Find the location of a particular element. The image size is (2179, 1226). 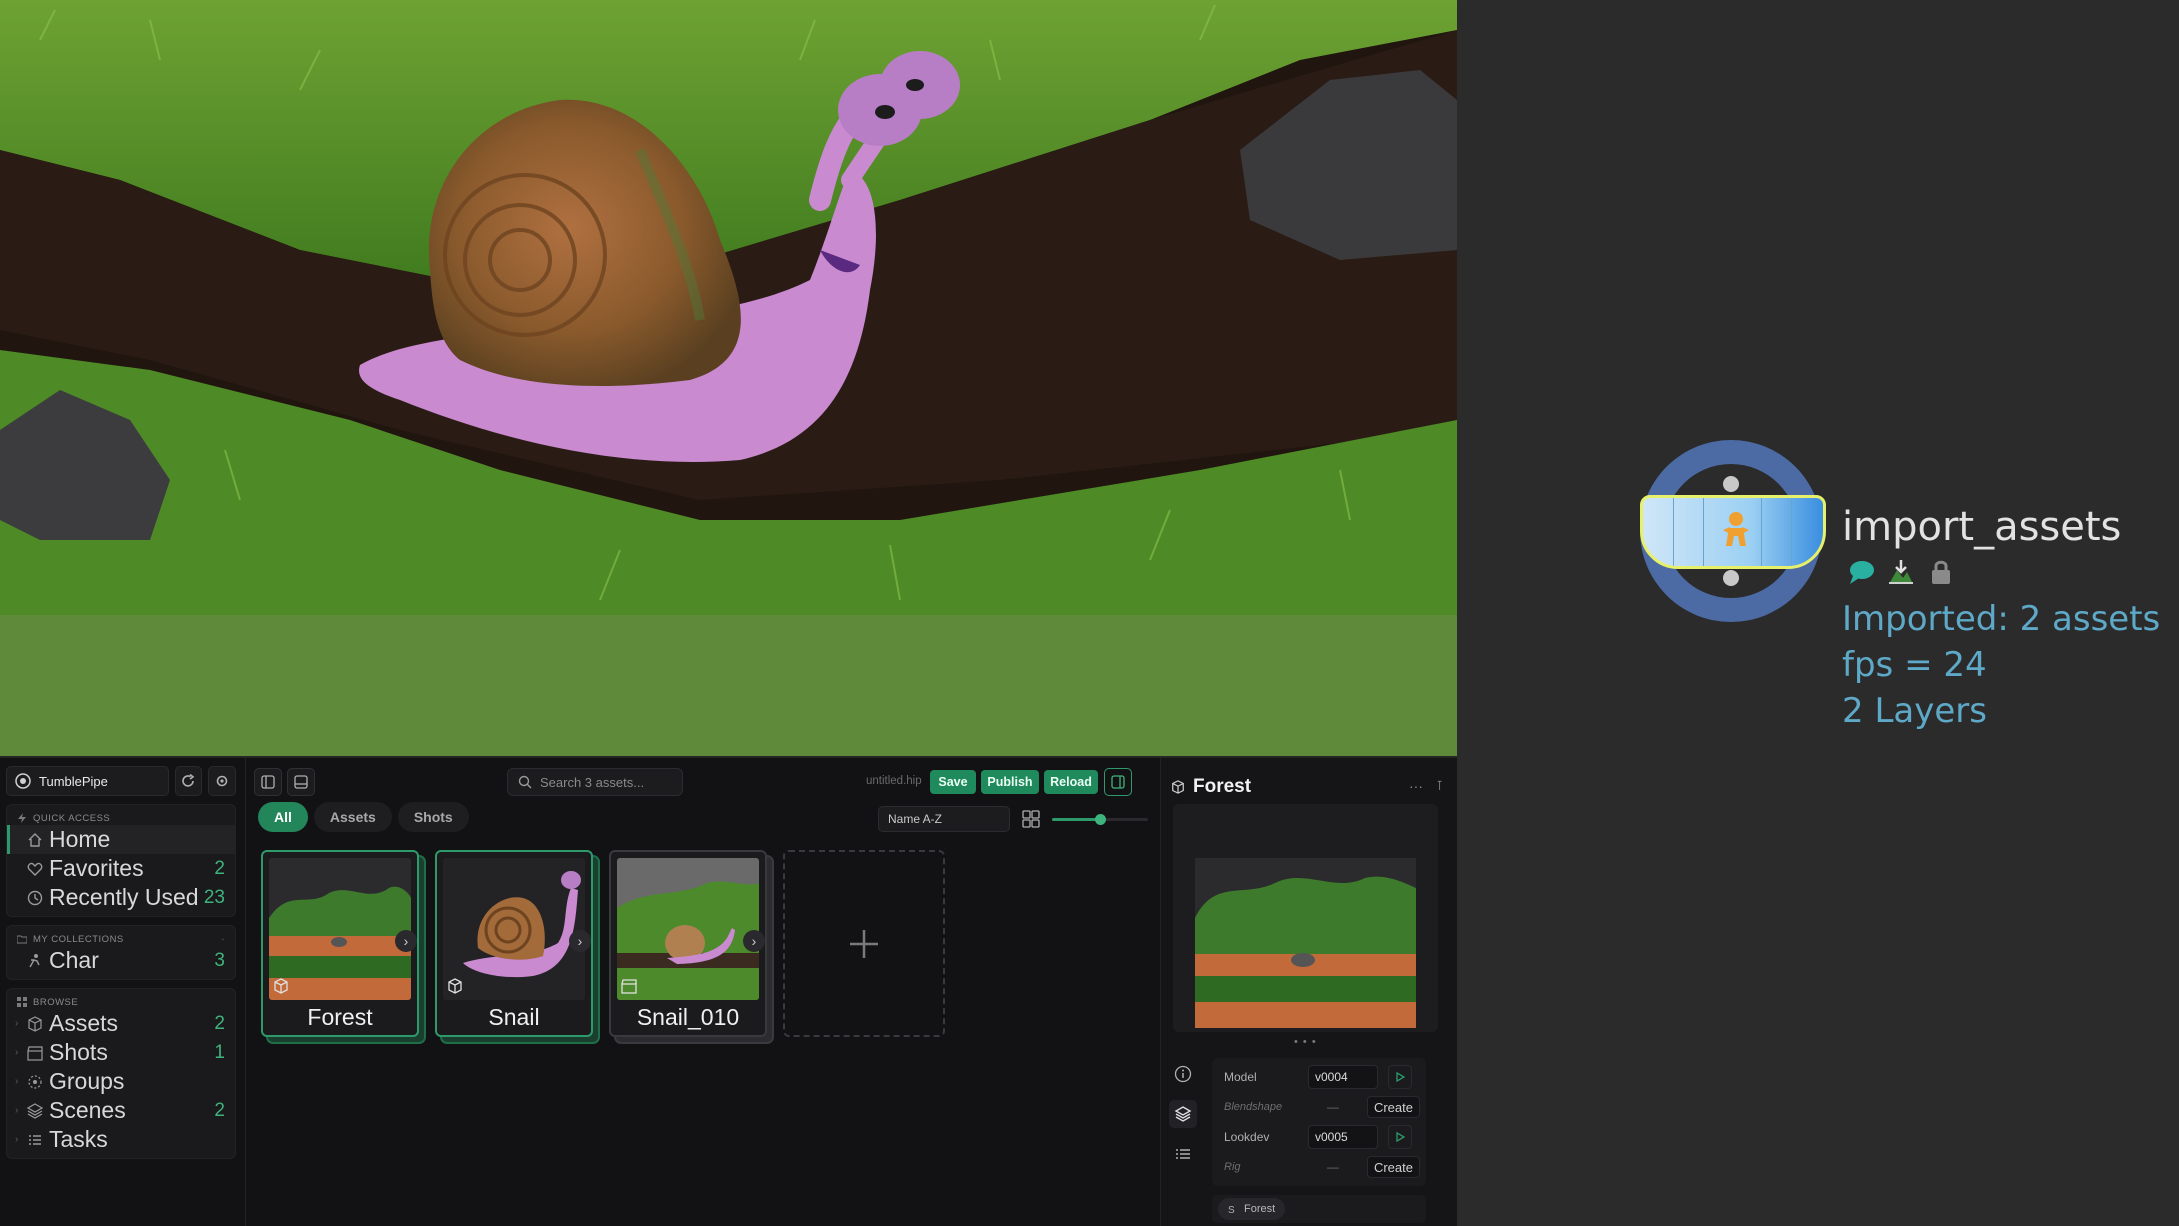

sidebar-item-assets: › Assets 2 is located at coordinates (121, 1023).